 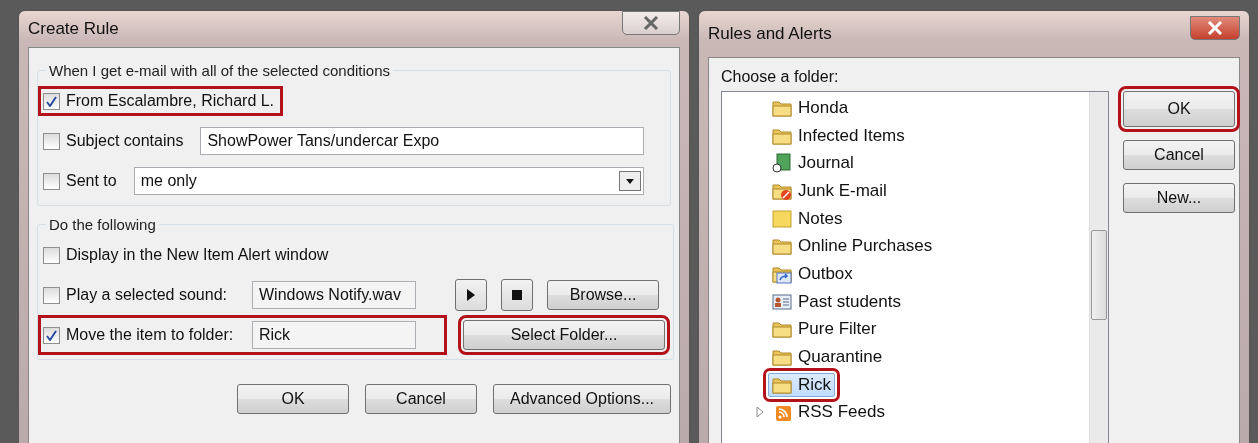 I want to click on option-label: Sent to, so click(x=91, y=181).